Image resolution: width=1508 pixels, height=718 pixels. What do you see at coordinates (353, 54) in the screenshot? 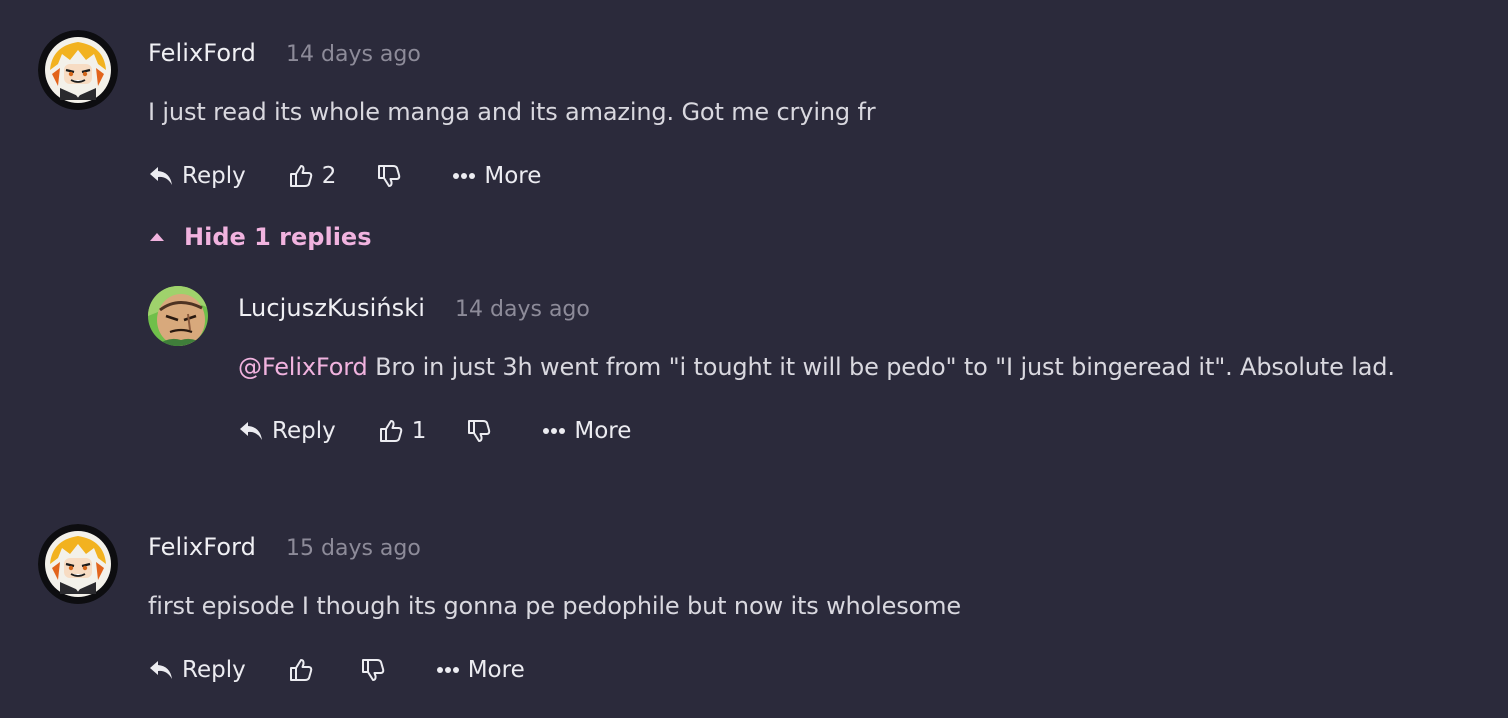
I see `comment-timestamp: 14 days ago` at bounding box center [353, 54].